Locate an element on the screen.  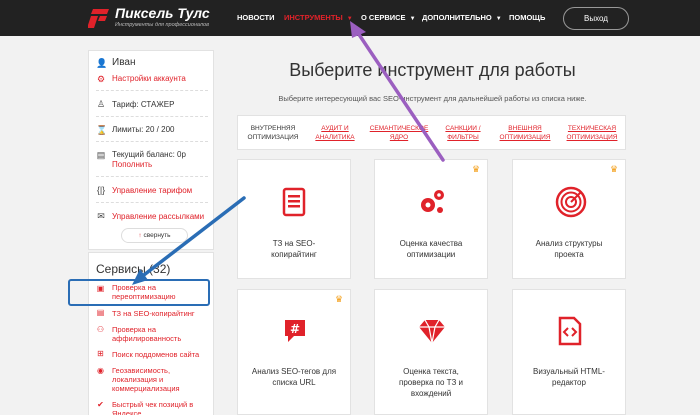
nav-help: ПОМОЩЬ is located at coordinates (527, 18).